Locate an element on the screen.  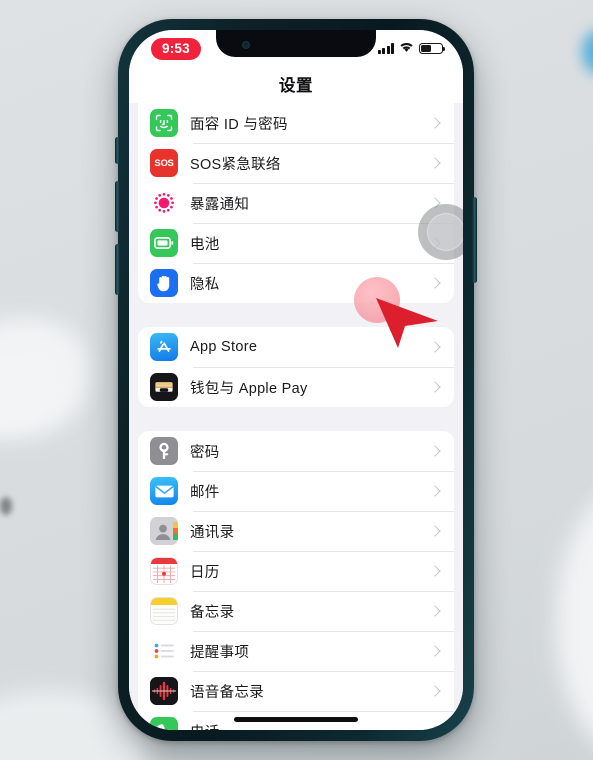
settings-row-label: 电池 is located at coordinates (205, 244).